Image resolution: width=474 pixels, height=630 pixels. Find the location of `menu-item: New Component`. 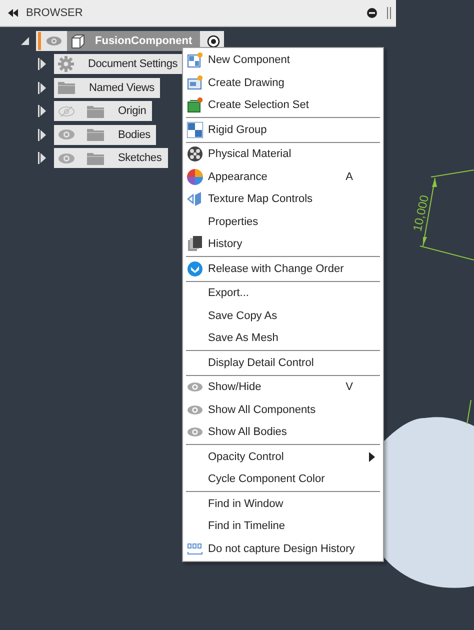

menu-item: New Component is located at coordinates (283, 60).